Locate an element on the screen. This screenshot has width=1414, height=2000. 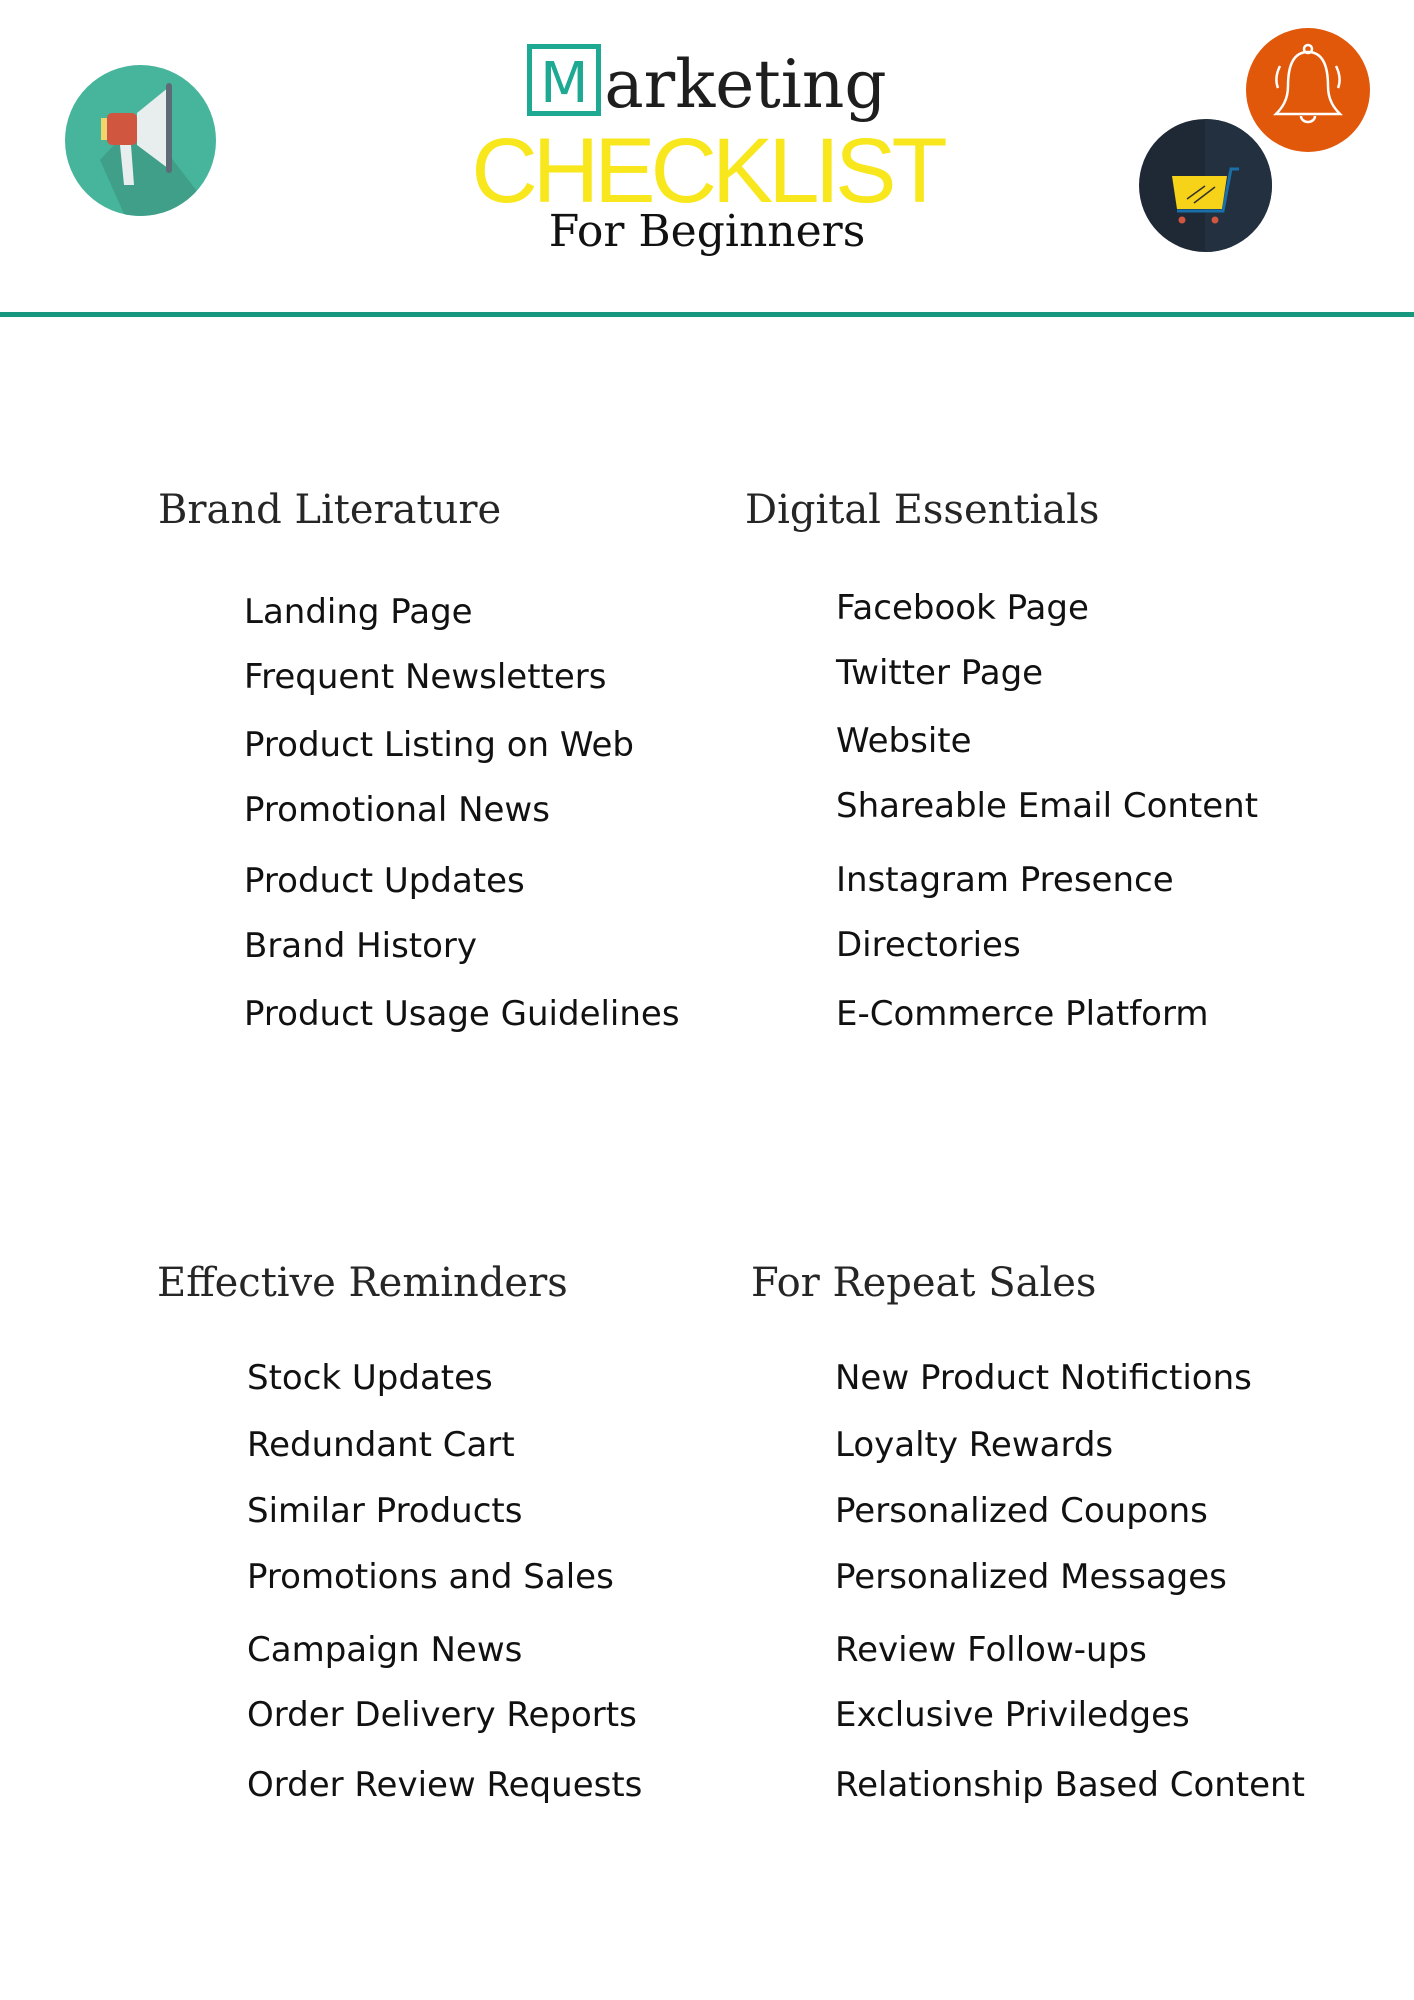
list-item: Personalized Messages is located at coordinates (1031, 1577).